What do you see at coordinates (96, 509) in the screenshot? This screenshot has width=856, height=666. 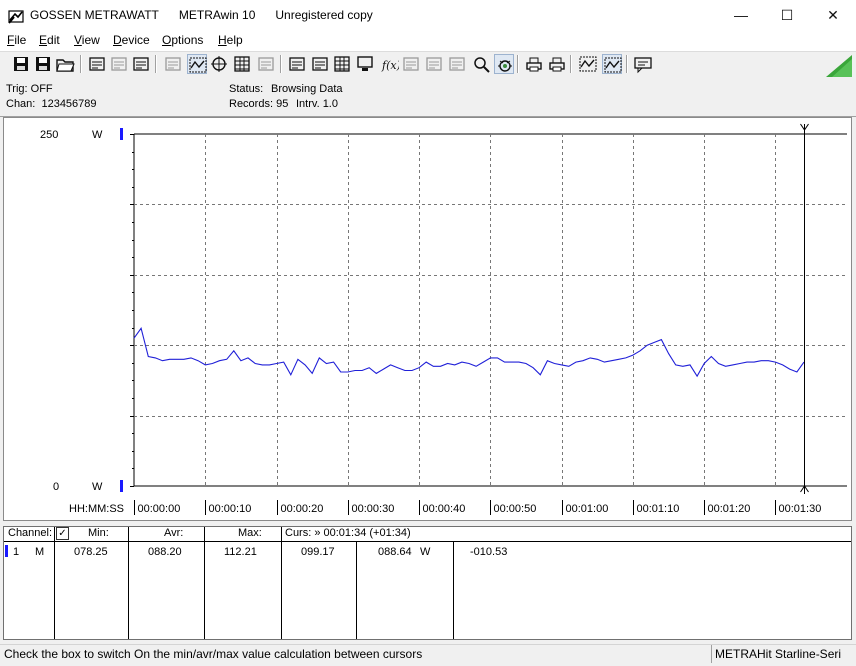 I see `x-axis-label: HH:MM:SS` at bounding box center [96, 509].